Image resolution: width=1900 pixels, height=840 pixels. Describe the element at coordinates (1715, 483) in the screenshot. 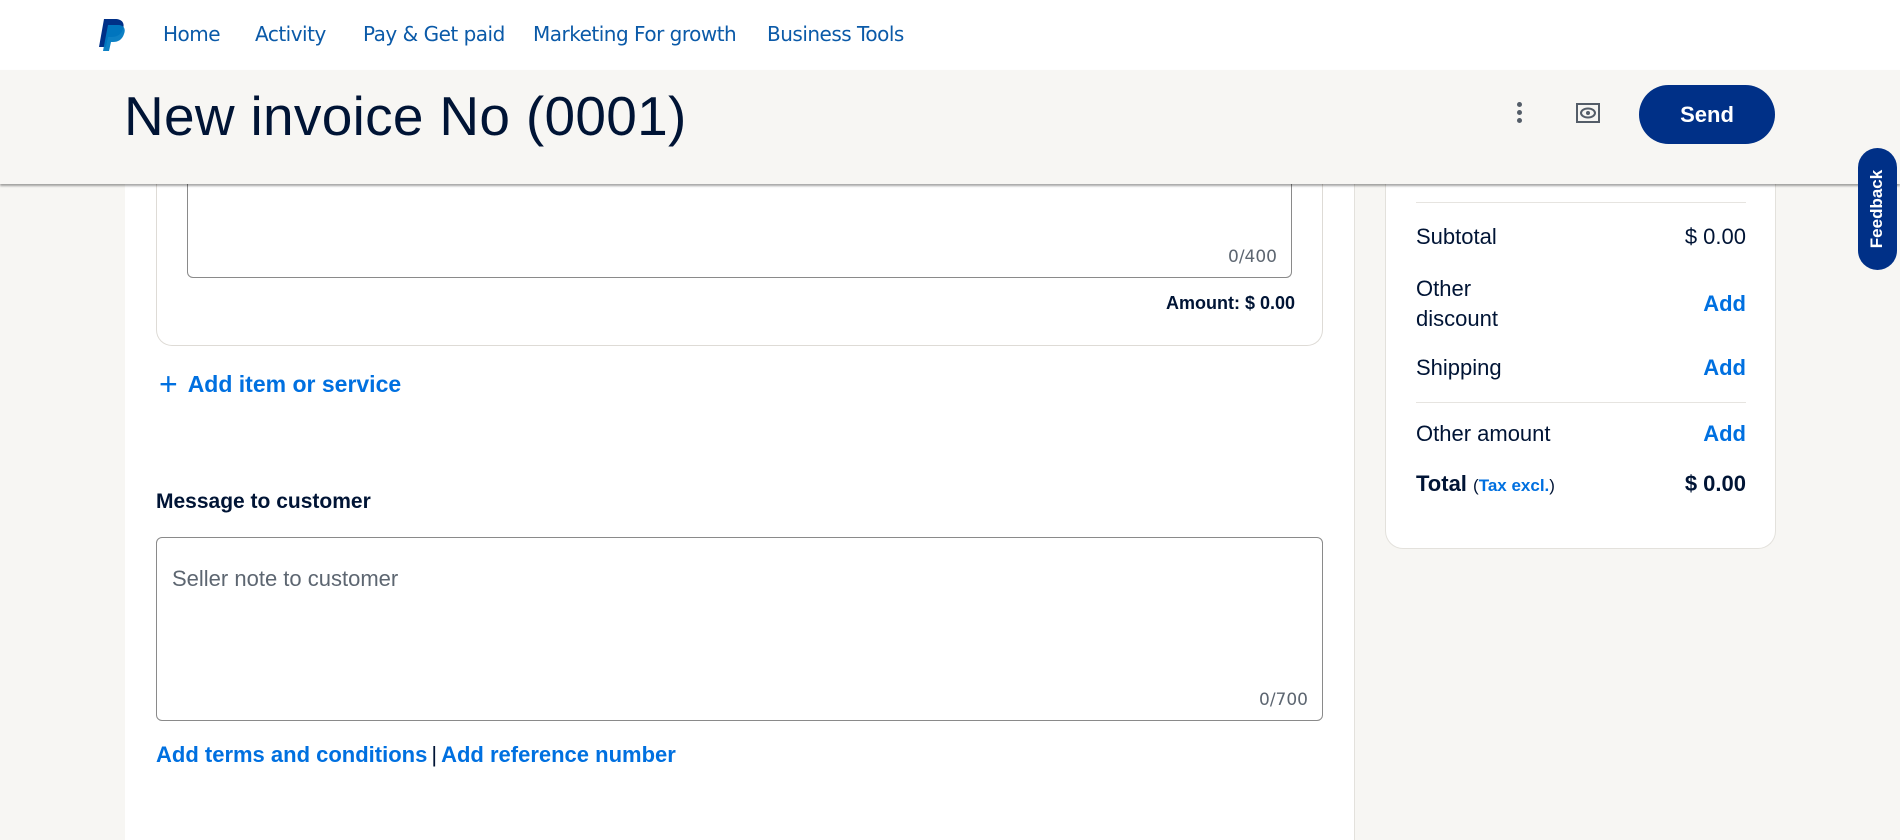

I see `total-value: $ 0.00` at that location.